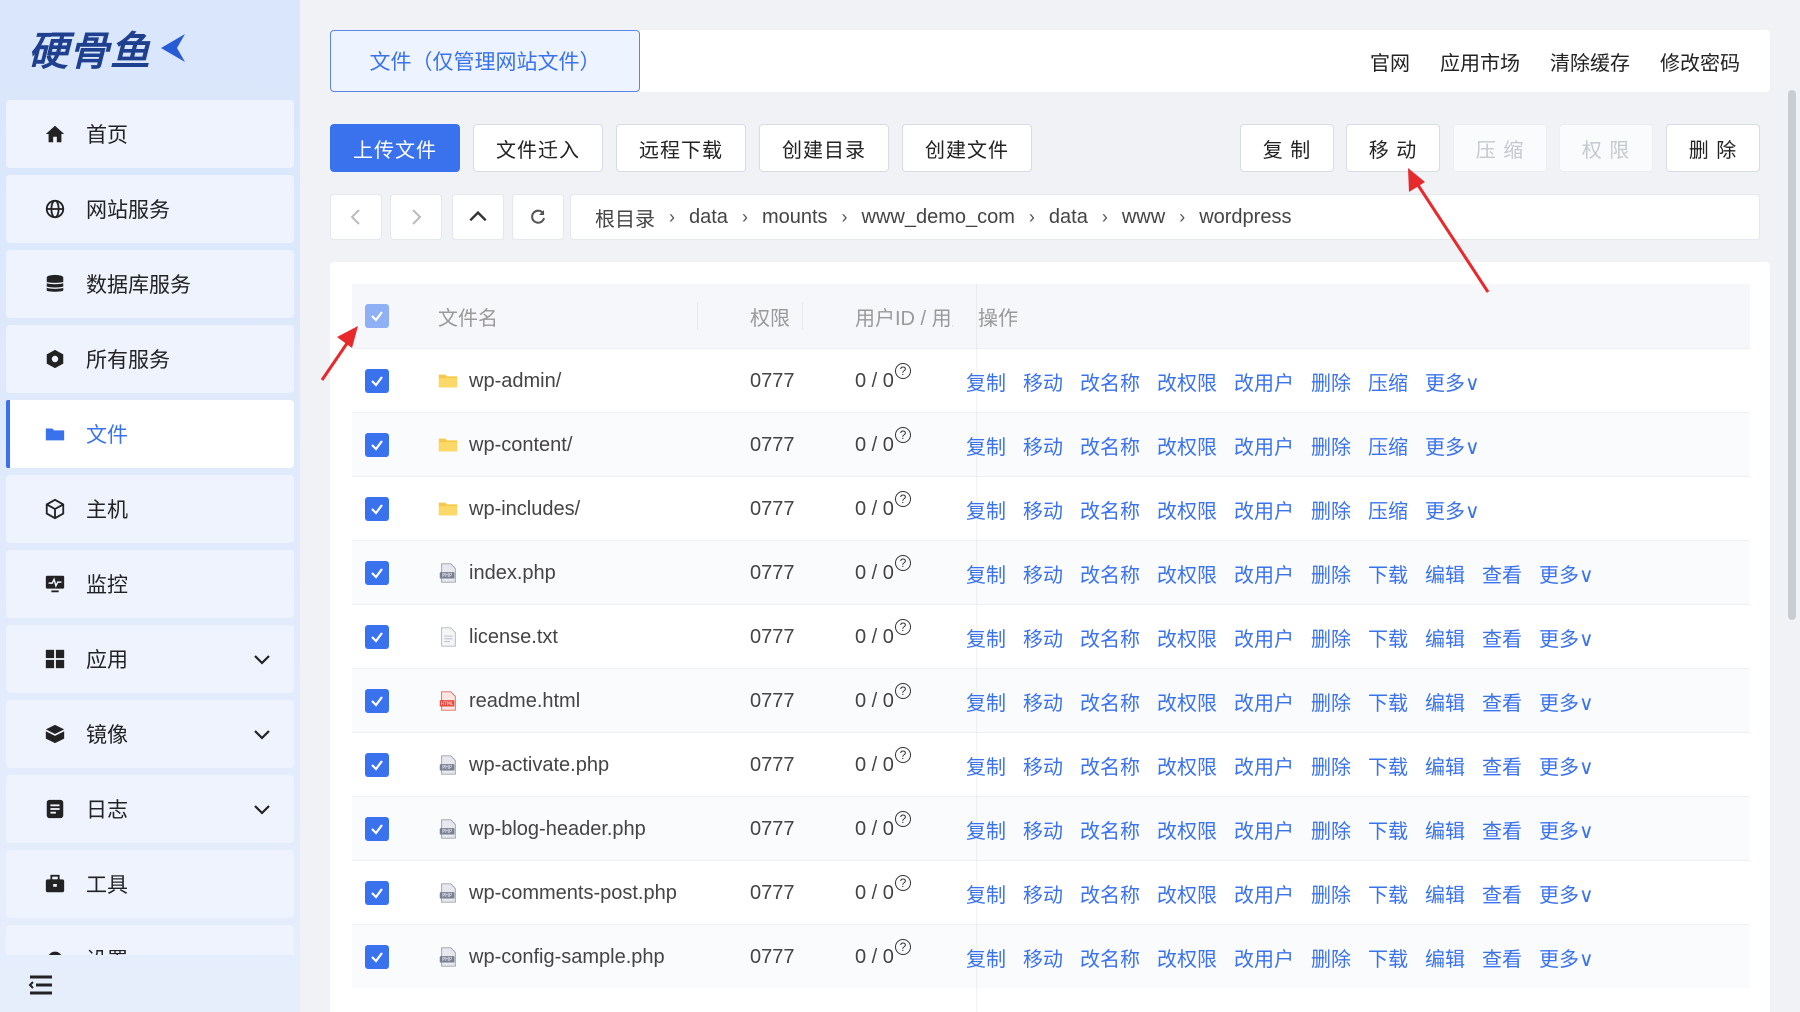 The width and height of the screenshot is (1800, 1012). What do you see at coordinates (1287, 148) in the screenshot?
I see `copy-button: 复 制` at bounding box center [1287, 148].